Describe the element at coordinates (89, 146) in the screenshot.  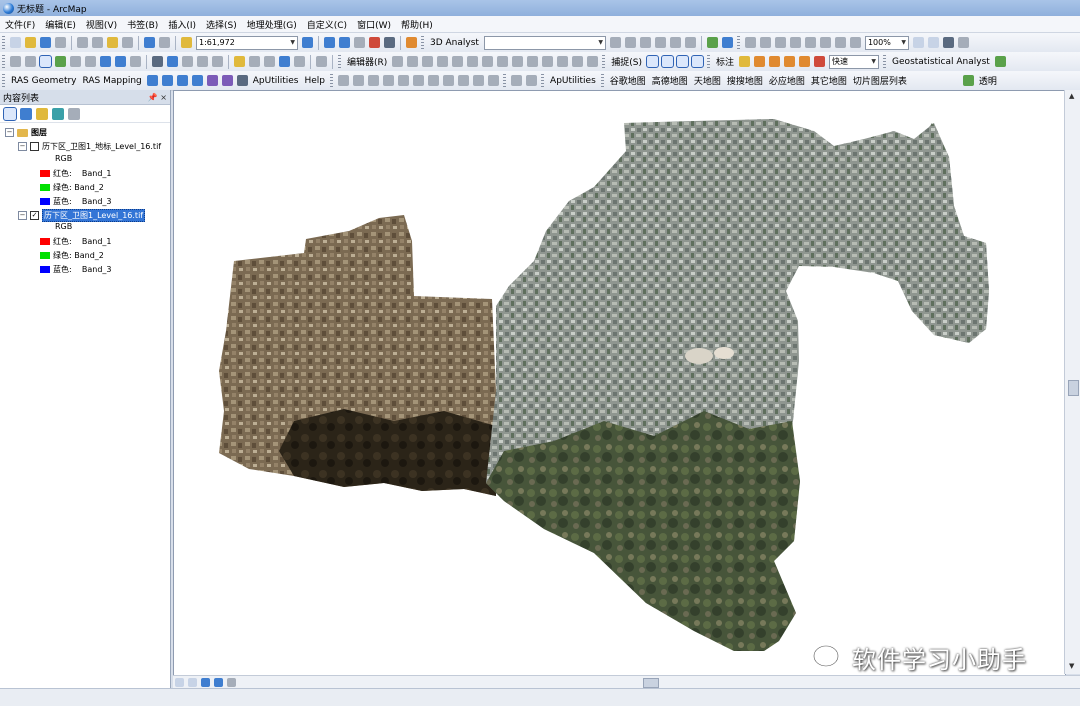
I see `layer-item: − 历下区_卫图1_地标_Level_16.tif` at that location.